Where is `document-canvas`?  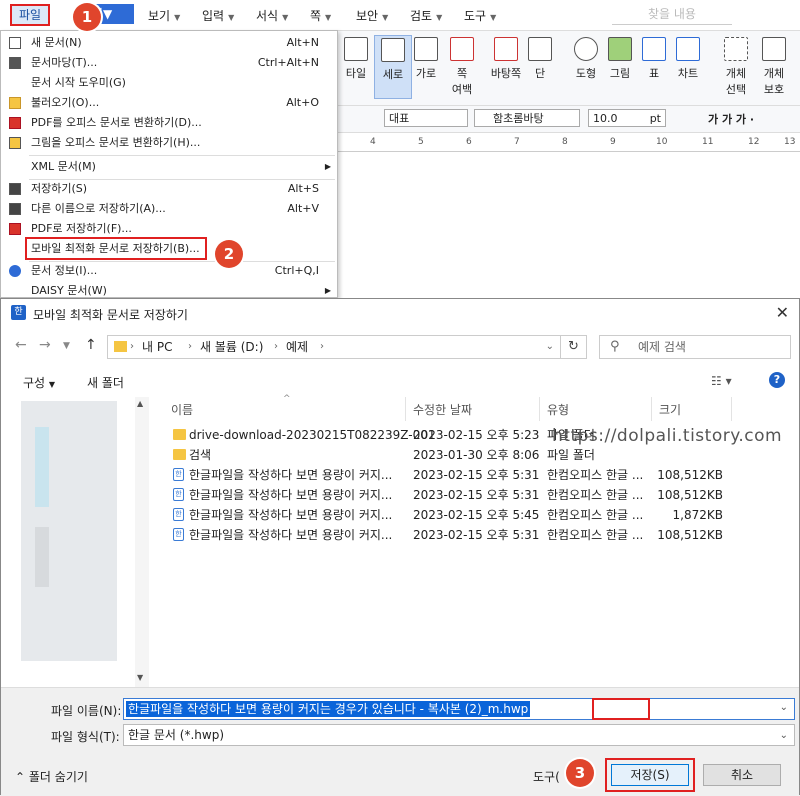
document-canvas is located at coordinates (569, 225).